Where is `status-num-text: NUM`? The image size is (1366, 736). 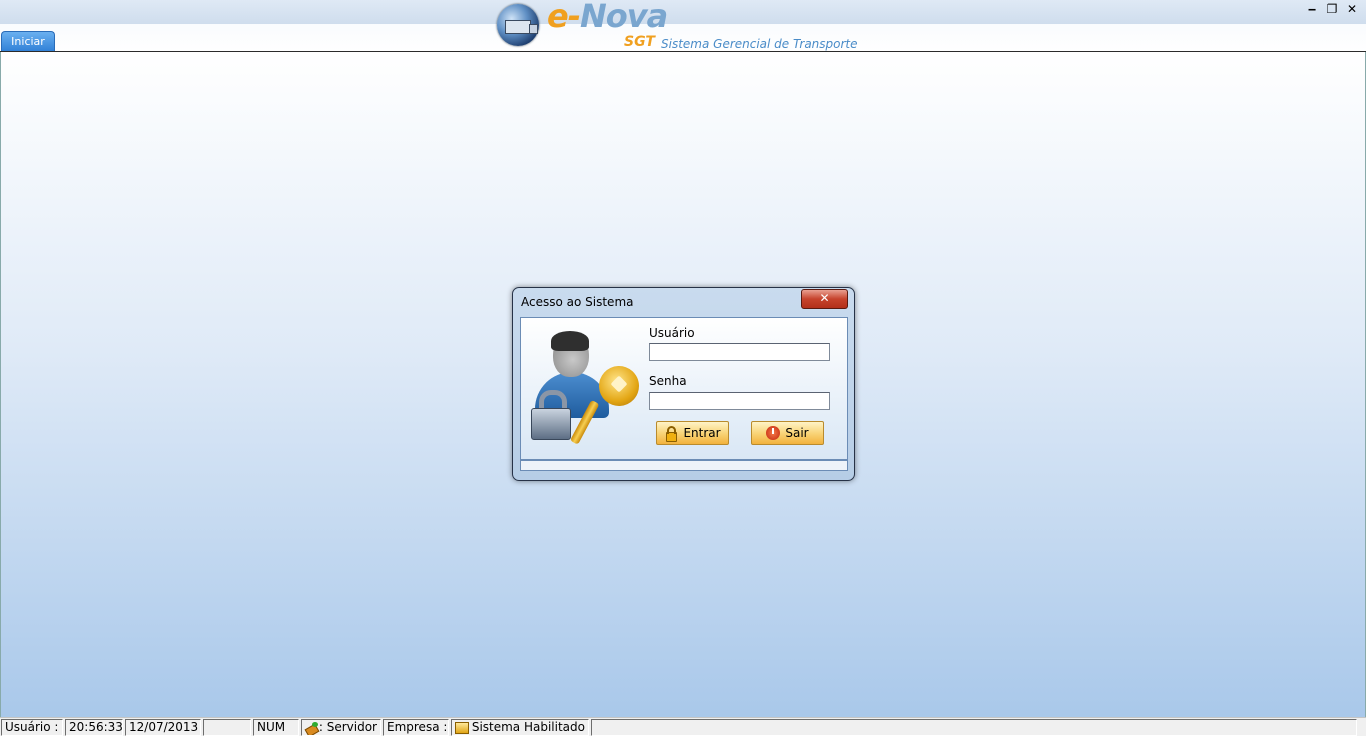
status-num-text: NUM is located at coordinates (271, 727).